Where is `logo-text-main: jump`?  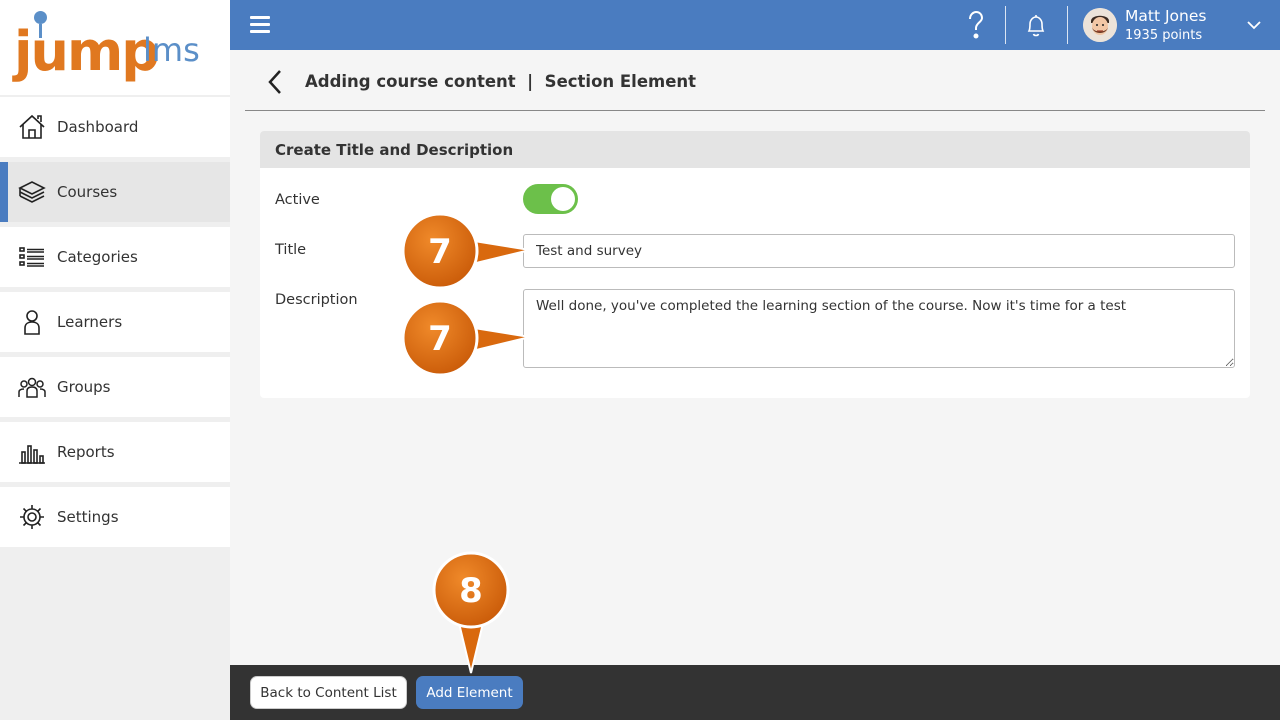
logo-text-main: jump is located at coordinates (87, 51).